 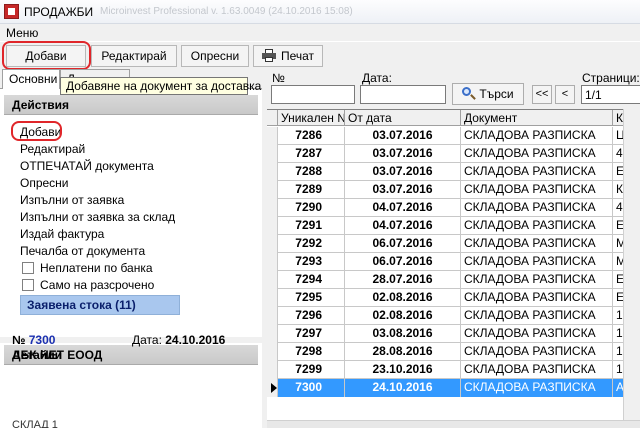 I want to click on search-button: Търси, so click(x=488, y=94).